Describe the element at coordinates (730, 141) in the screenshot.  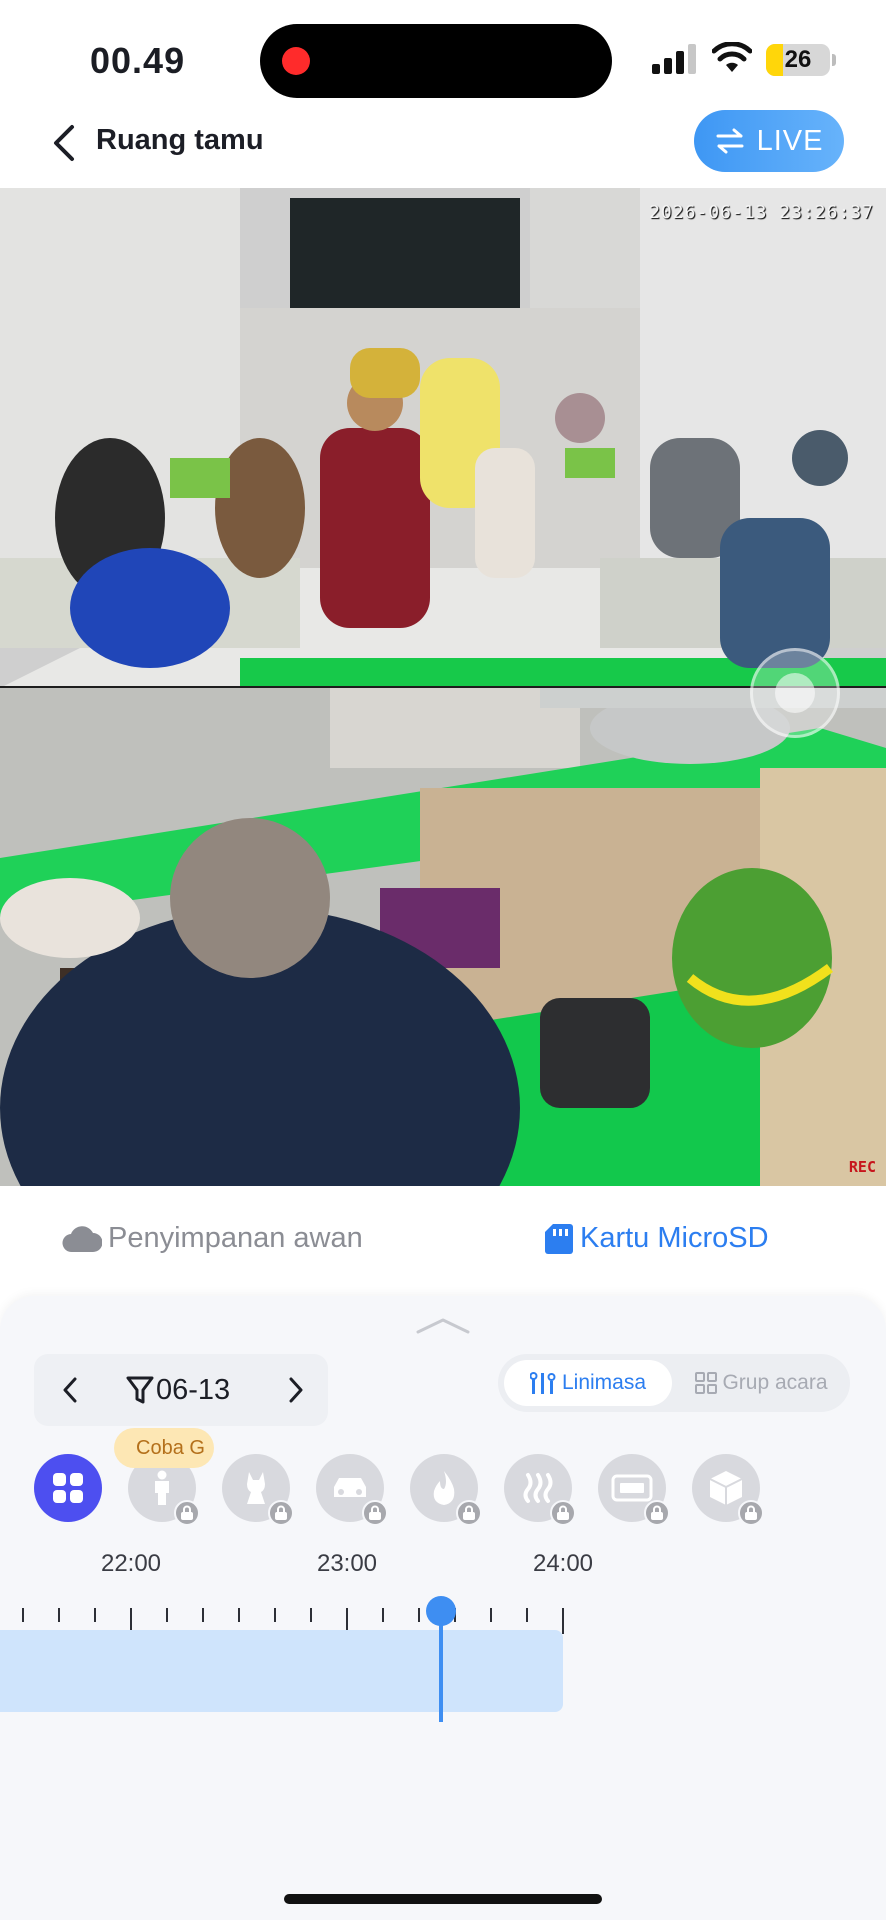
I see `swap-arrows-icon` at that location.